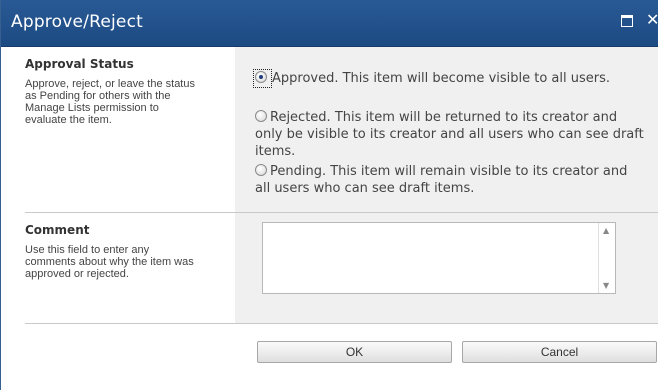 The width and height of the screenshot is (658, 390). Describe the element at coordinates (354, 352) in the screenshot. I see `ok-button: OK` at that location.